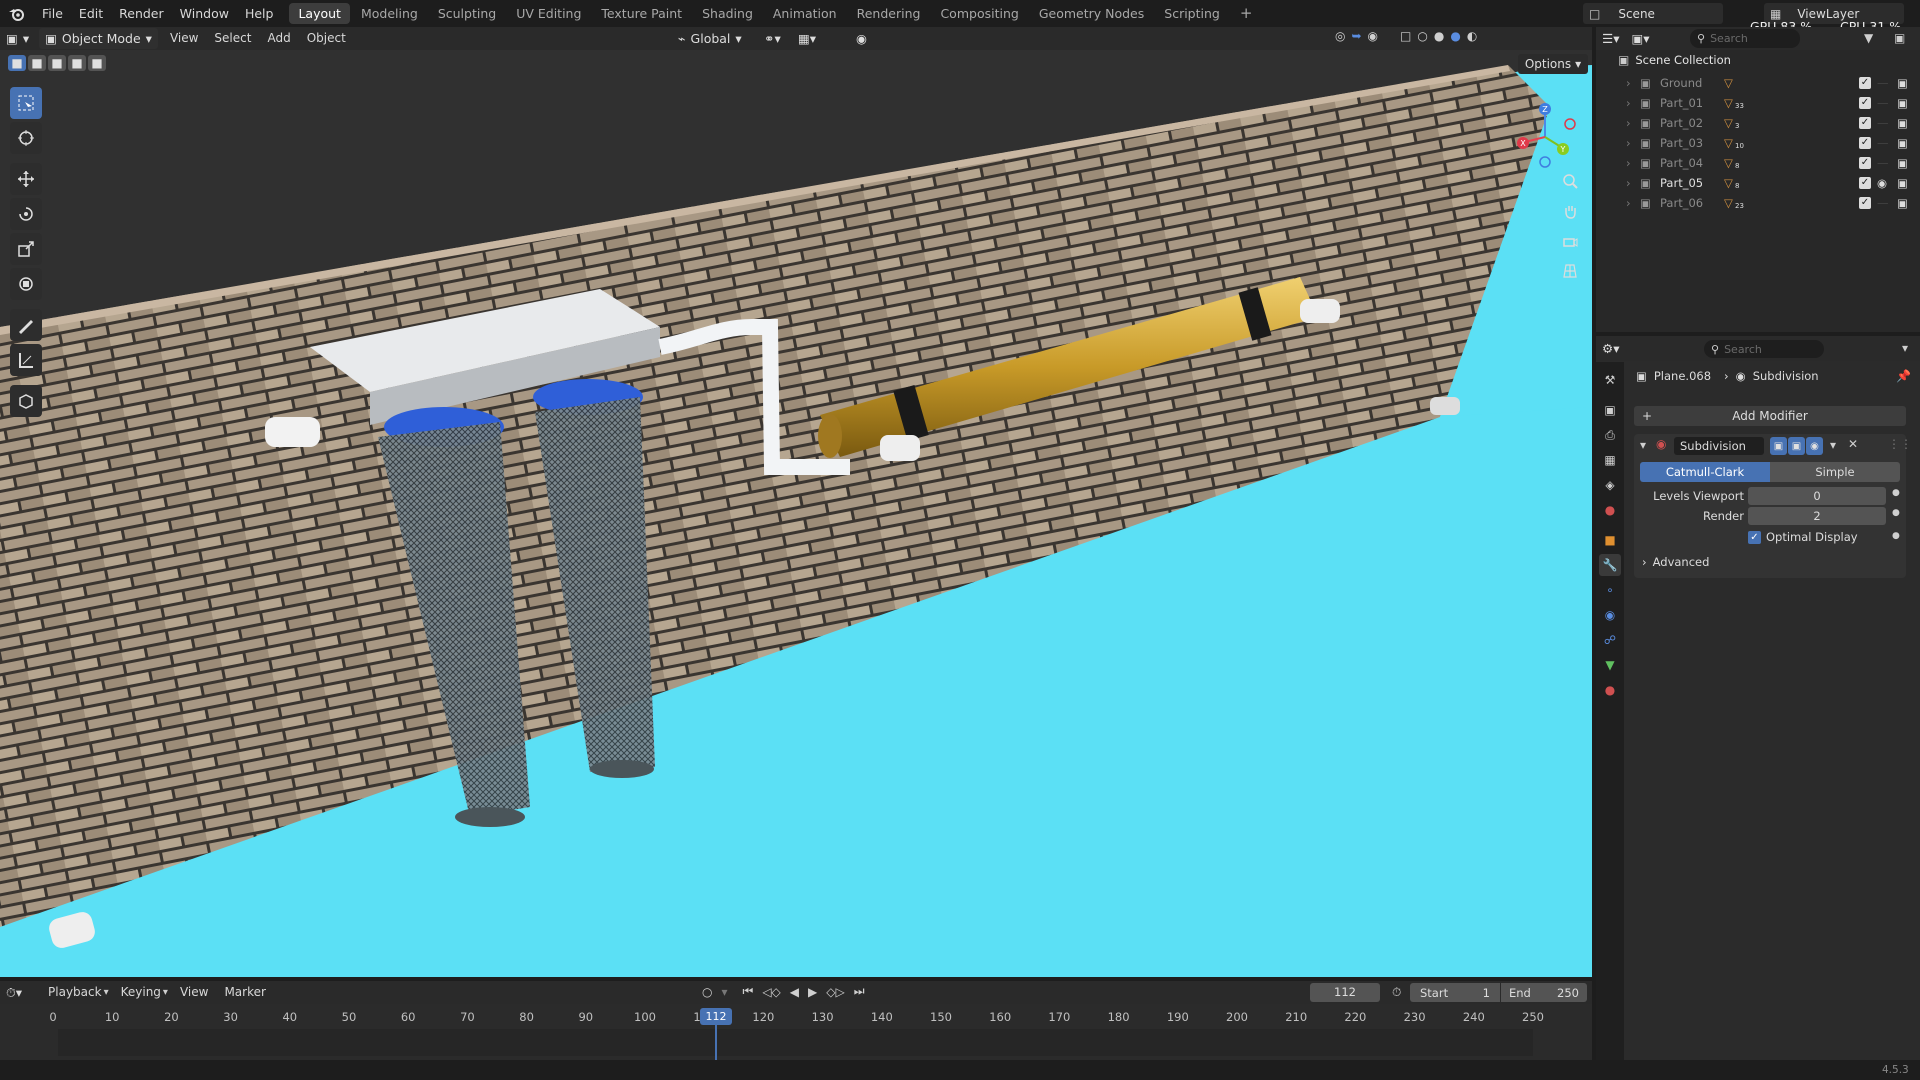 This screenshot has width=1920, height=1080. Describe the element at coordinates (707, 992) in the screenshot. I see `auto-keying-icon: ○` at that location.